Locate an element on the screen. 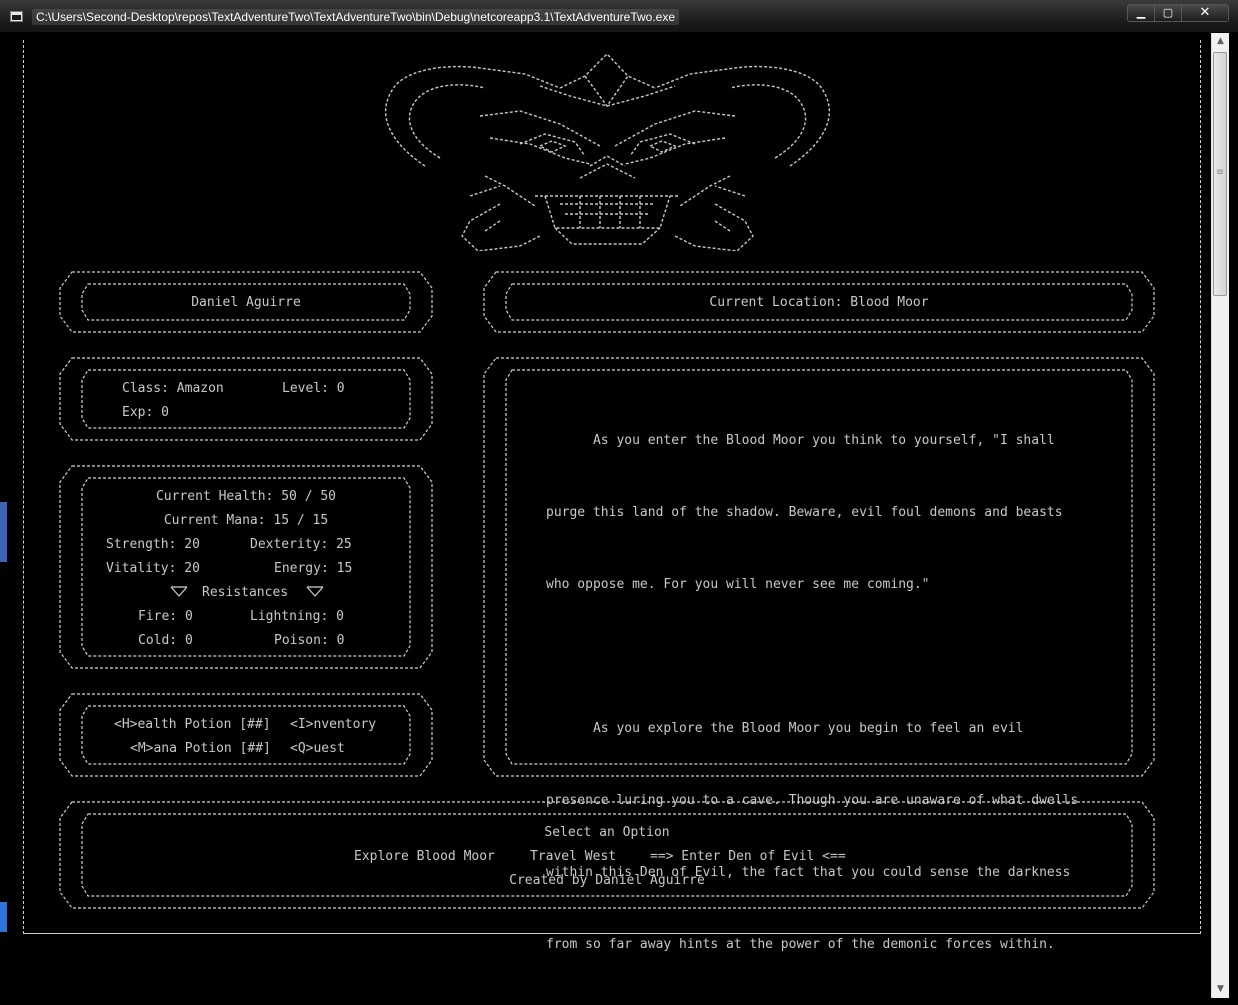  scroll-down-arrow-icon: ▼ is located at coordinates (1220, 989).